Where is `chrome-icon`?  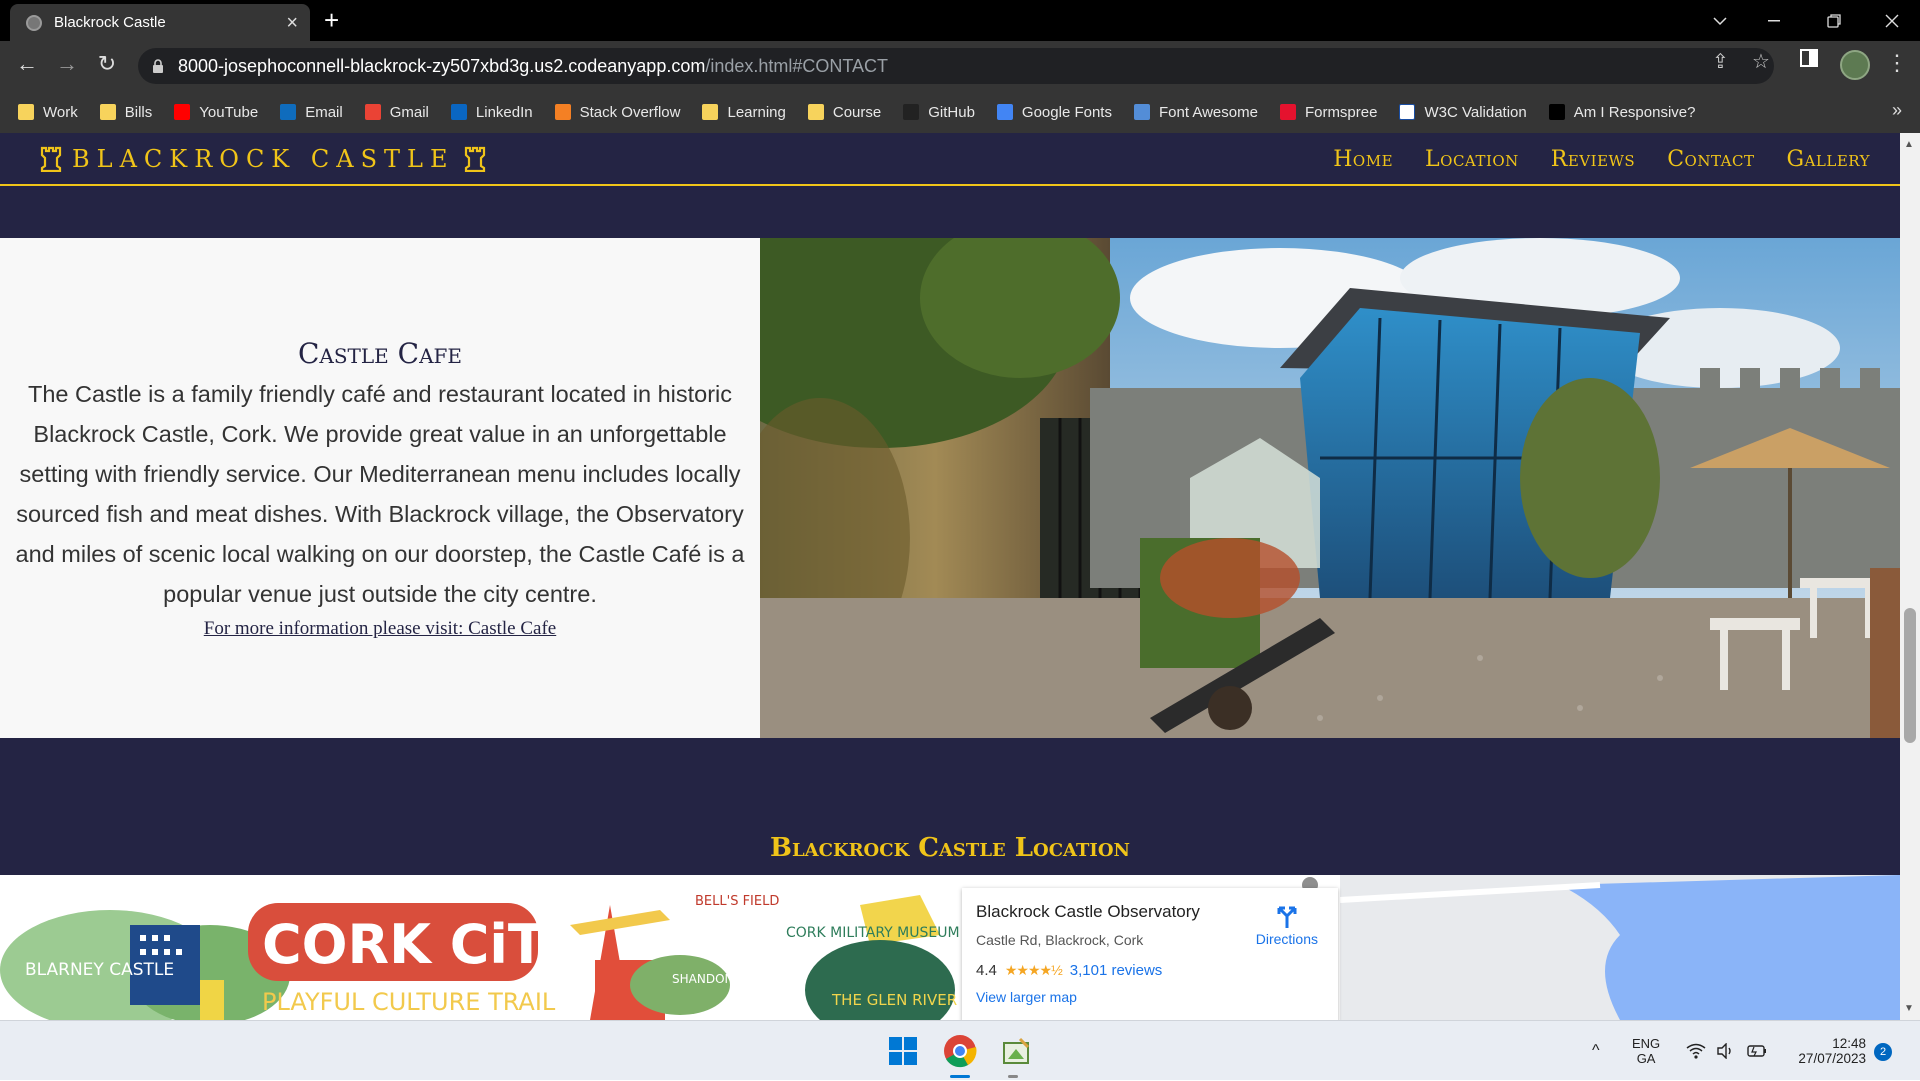
chrome-icon is located at coordinates (960, 1051).